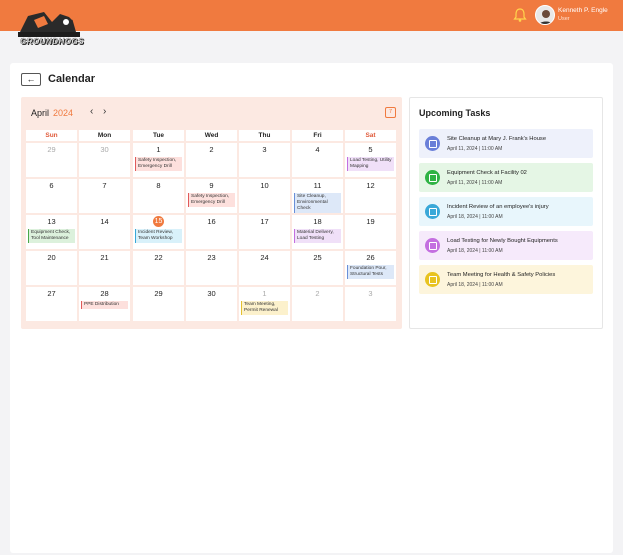  Describe the element at coordinates (104, 135) in the screenshot. I see `weekday-mon: Mon` at that location.